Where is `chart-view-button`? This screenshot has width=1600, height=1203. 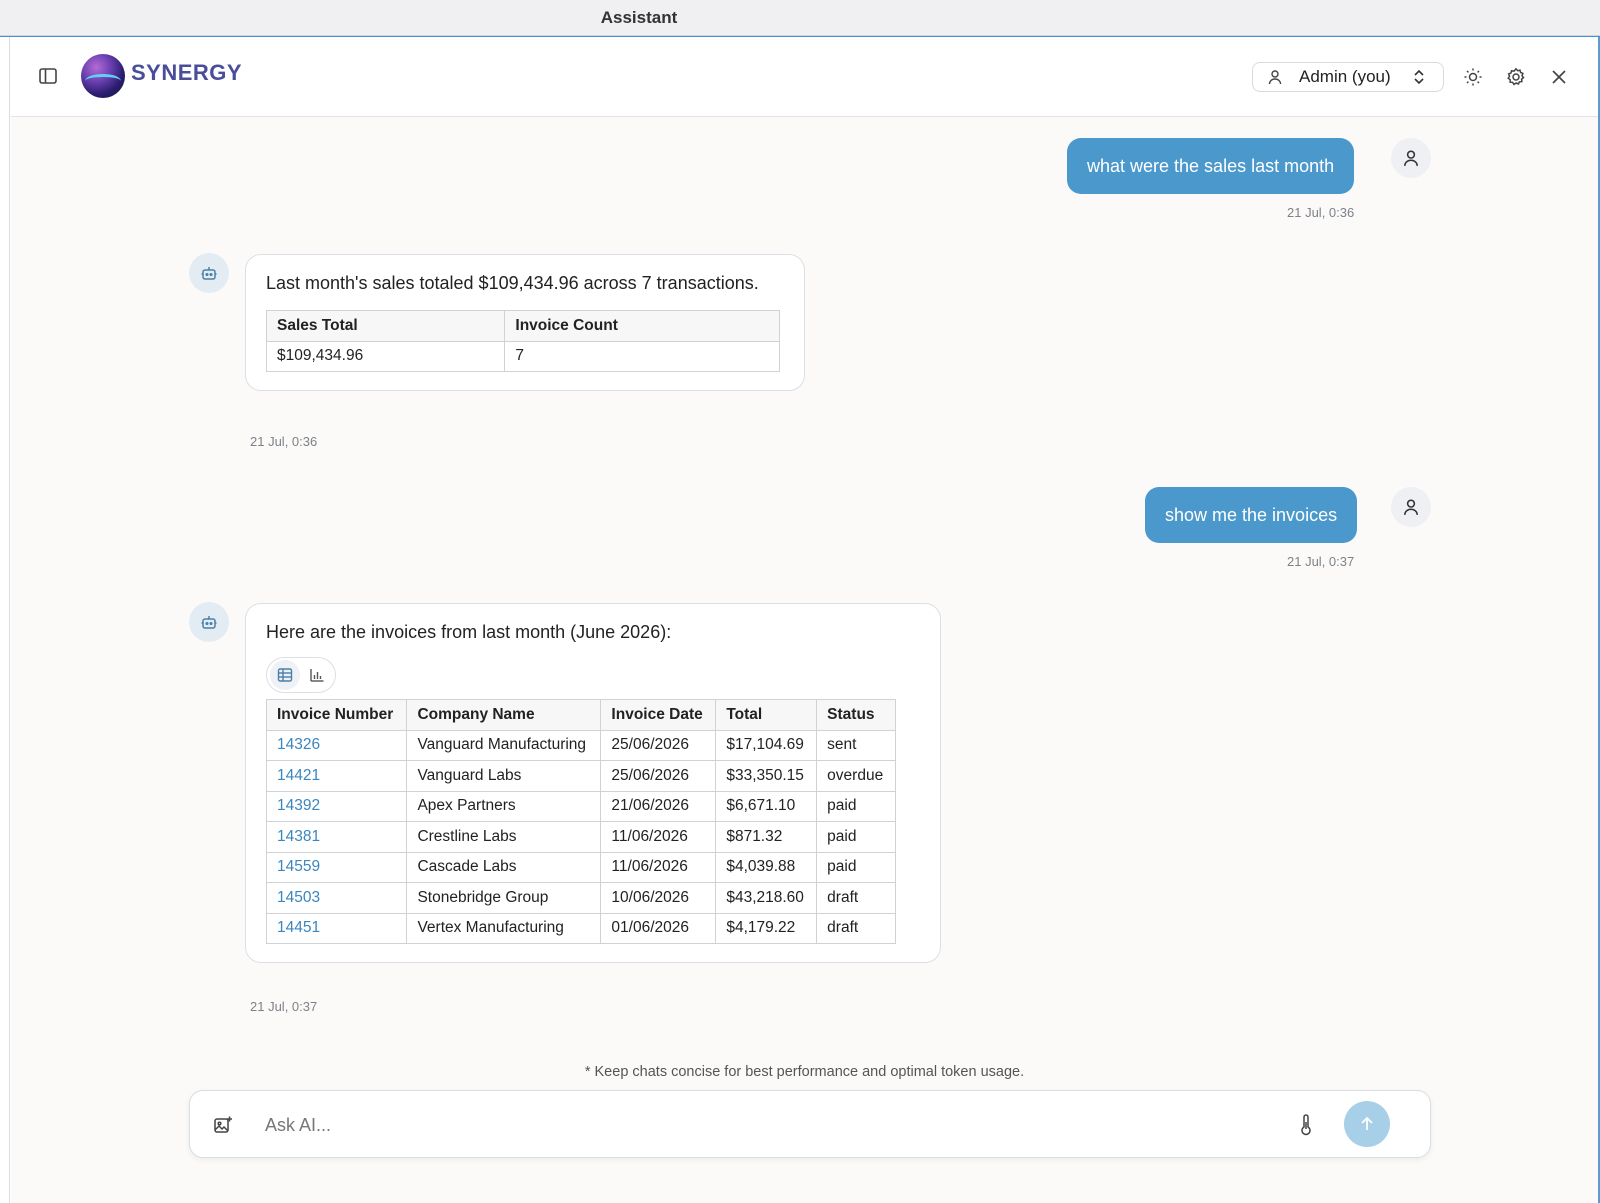
chart-view-button is located at coordinates (317, 675).